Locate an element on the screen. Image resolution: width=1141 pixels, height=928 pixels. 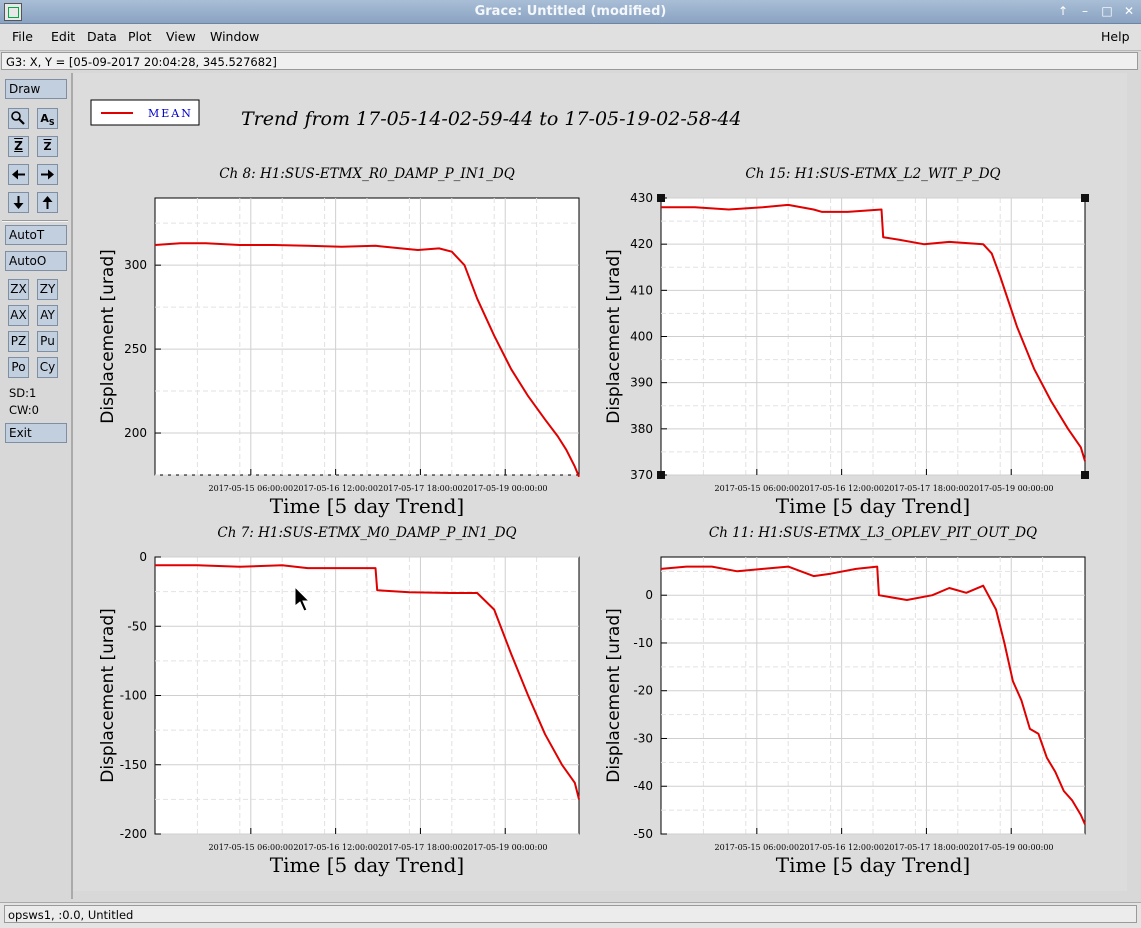
menu-window: Window is located at coordinates (234, 36).